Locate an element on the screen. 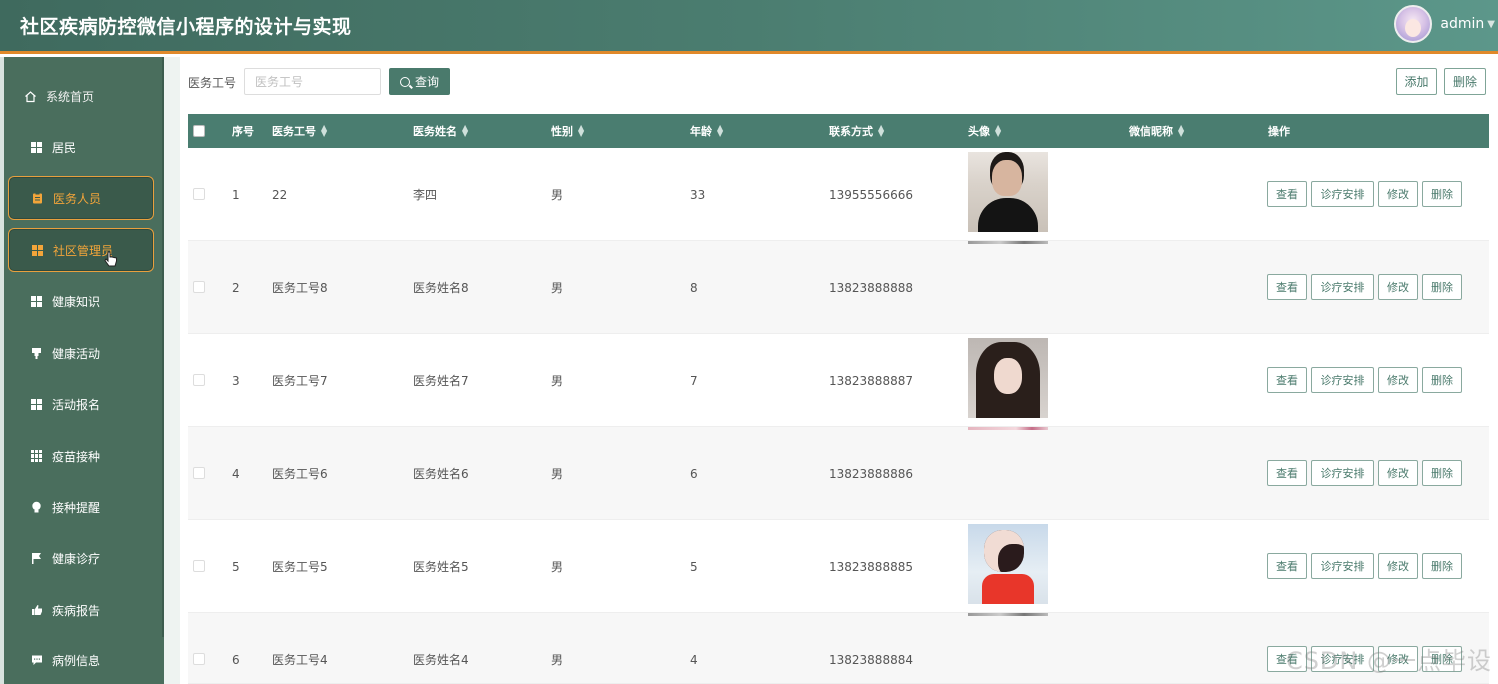 This screenshot has height=684, width=1498. sidebar-item-case-info: 病例信息 is located at coordinates (81, 660).